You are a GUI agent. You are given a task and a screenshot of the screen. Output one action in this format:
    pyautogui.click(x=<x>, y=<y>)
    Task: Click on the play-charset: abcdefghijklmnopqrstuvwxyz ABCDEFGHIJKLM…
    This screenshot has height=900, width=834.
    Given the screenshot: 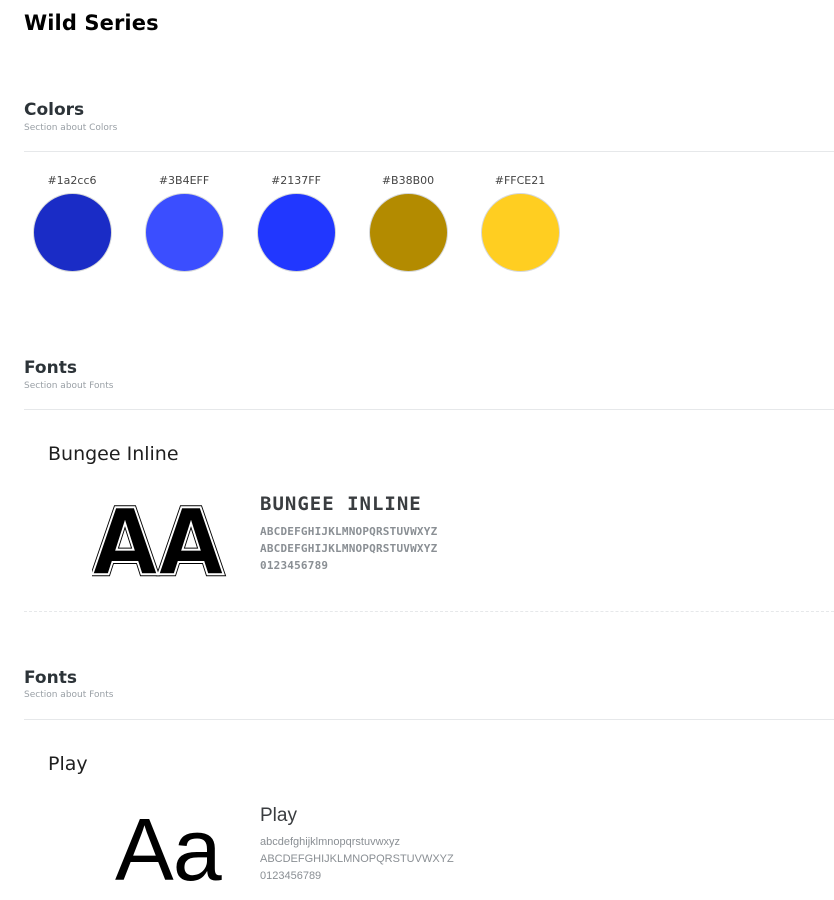 What is the action you would take?
    pyautogui.click(x=357, y=859)
    